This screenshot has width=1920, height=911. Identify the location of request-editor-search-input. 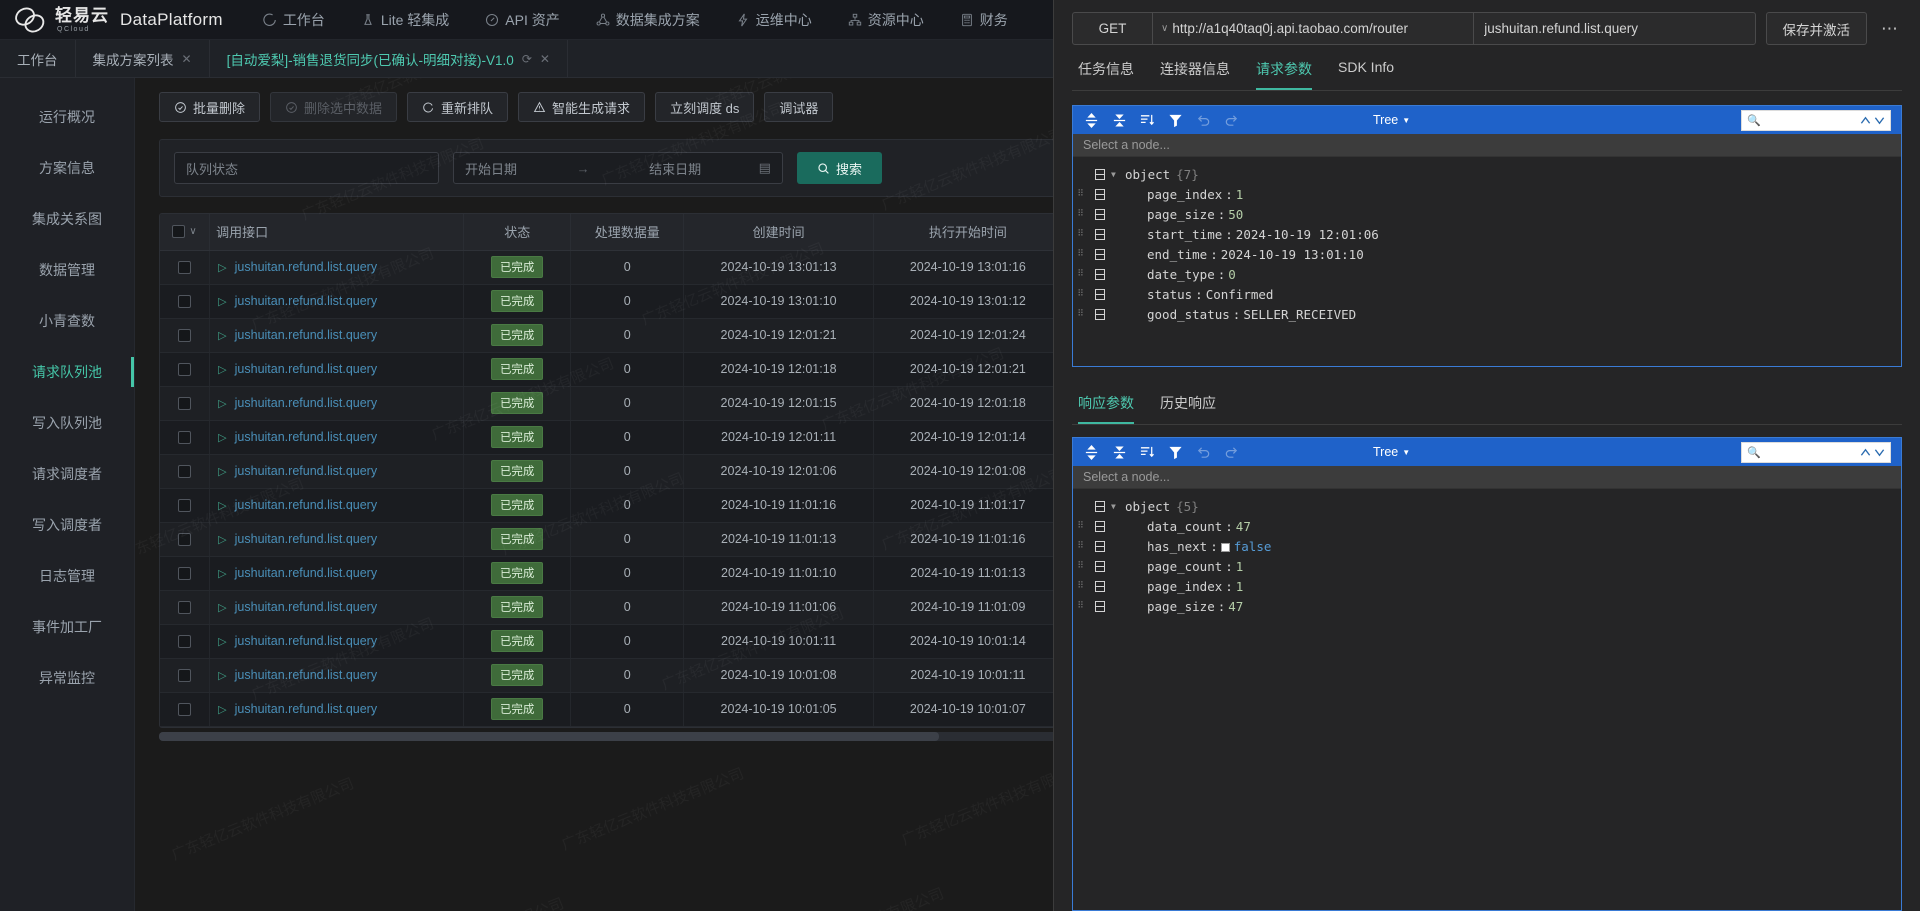
(1808, 120).